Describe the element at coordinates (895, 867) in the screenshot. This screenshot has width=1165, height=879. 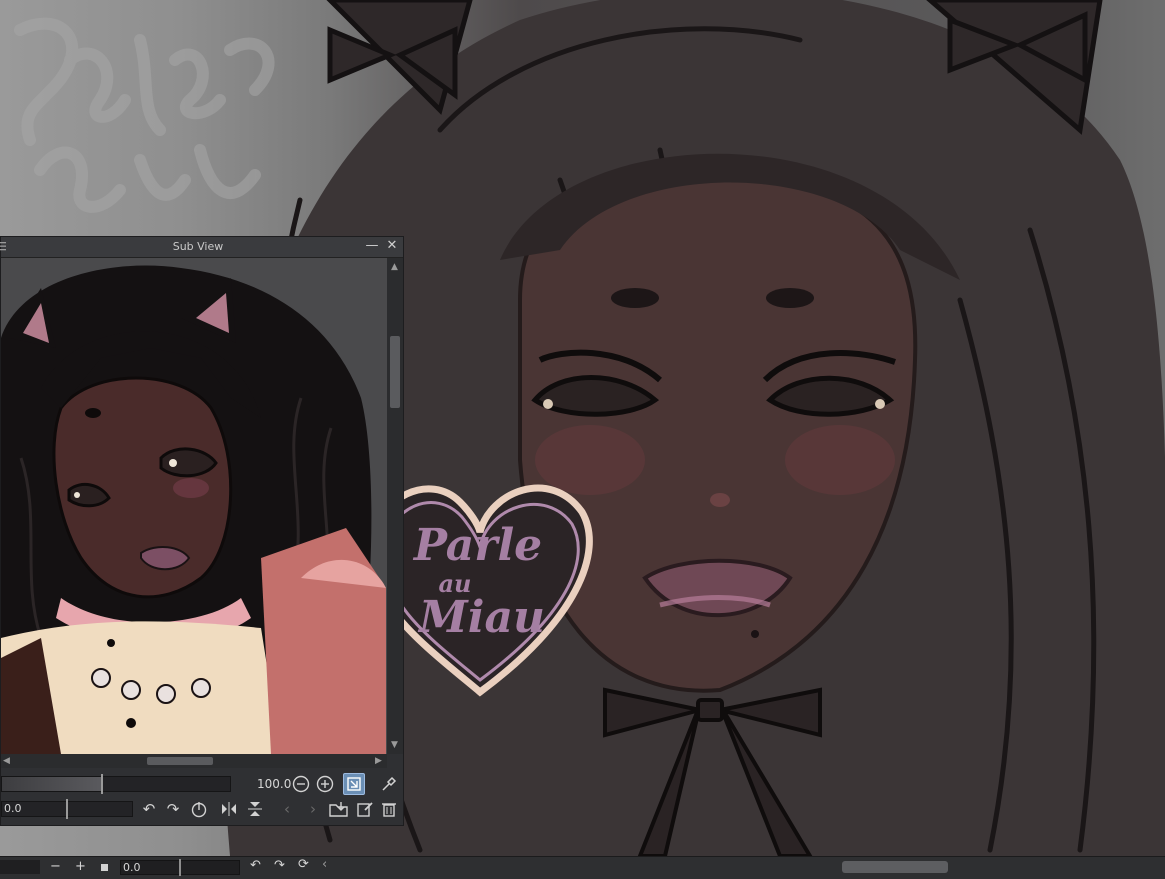
I see `canvas-horizontal-scroll-thumb` at that location.